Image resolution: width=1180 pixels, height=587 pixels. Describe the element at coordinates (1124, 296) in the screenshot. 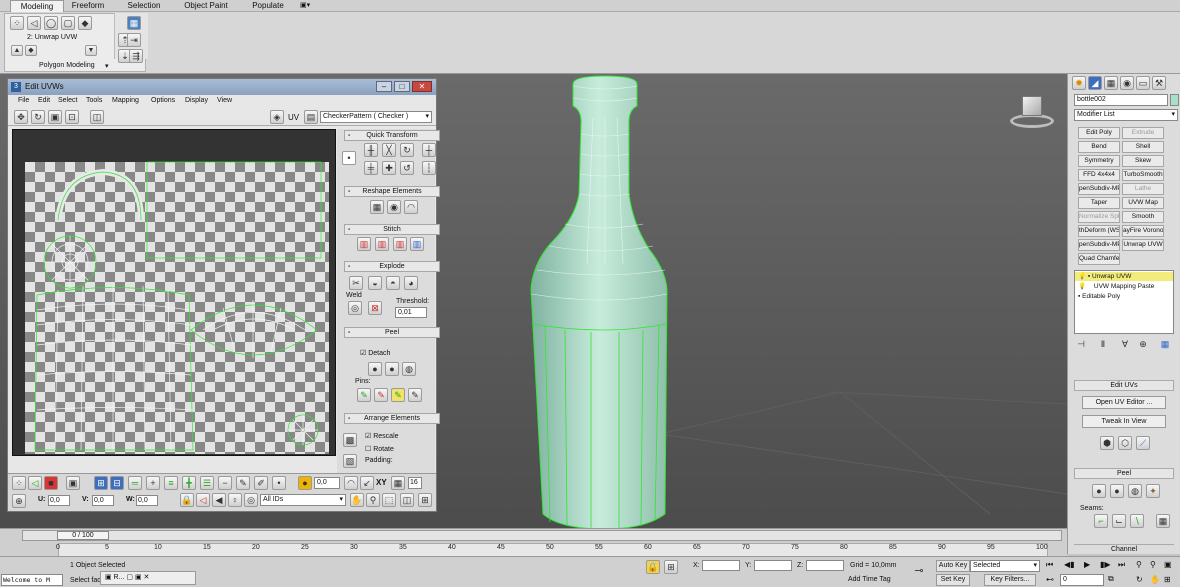

I see `stack-item-editable-poly: ▪ Editable Poly` at that location.